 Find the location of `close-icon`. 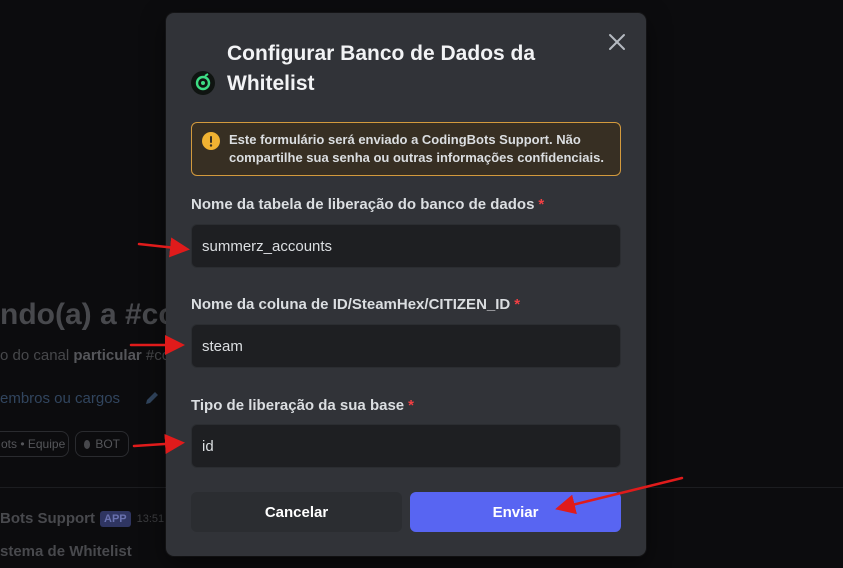

close-icon is located at coordinates (617, 42).